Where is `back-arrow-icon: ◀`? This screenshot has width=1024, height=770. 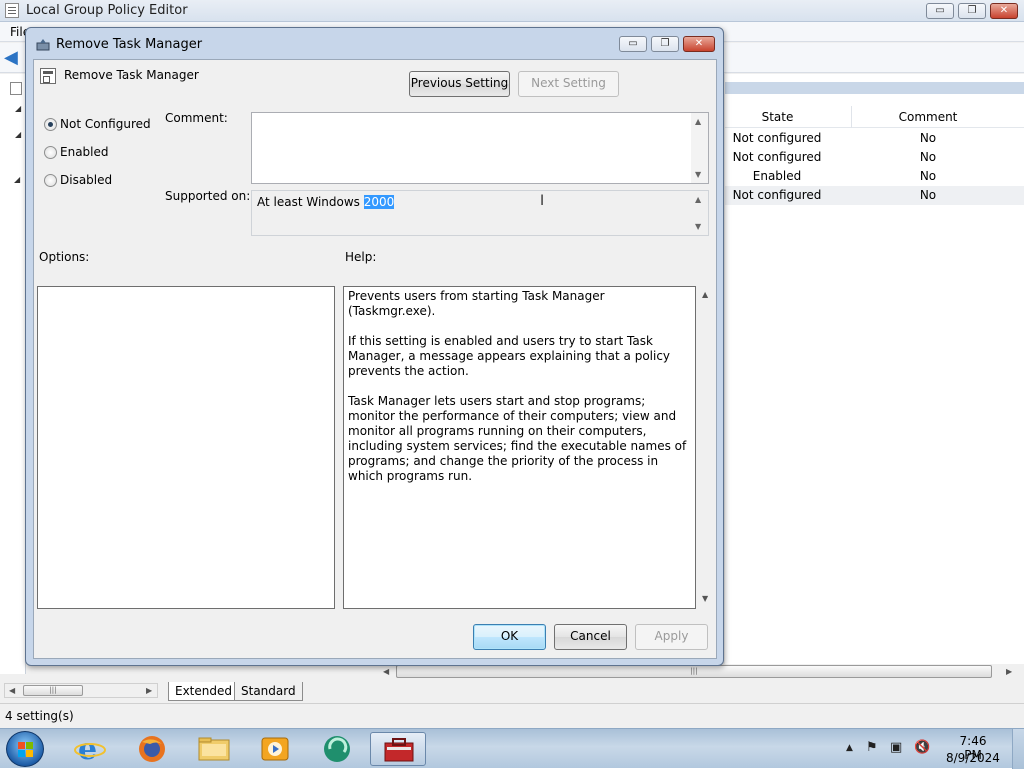
back-arrow-icon: ◀ is located at coordinates (13, 58).